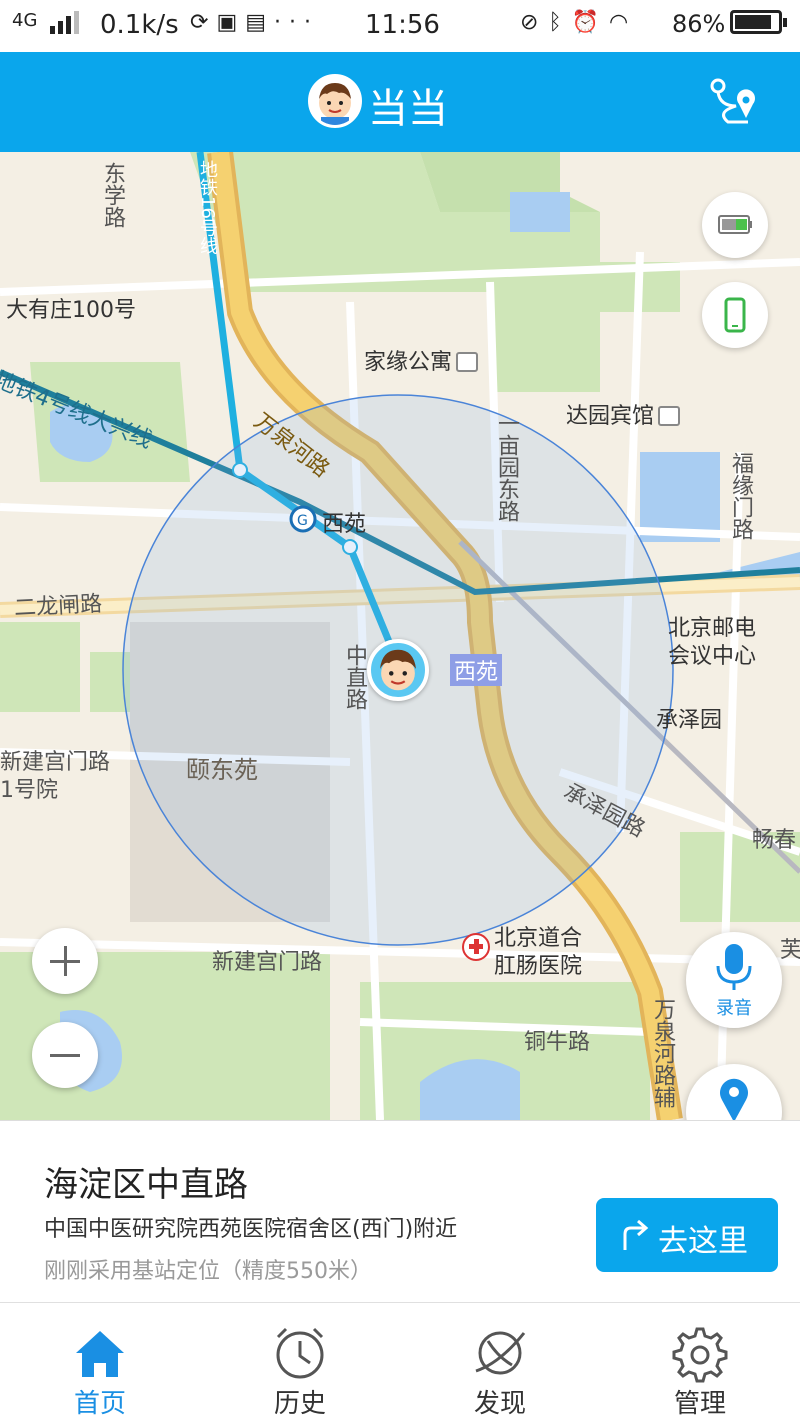 The image size is (800, 1422). I want to click on tab-manage: 管理, so click(700, 1362).